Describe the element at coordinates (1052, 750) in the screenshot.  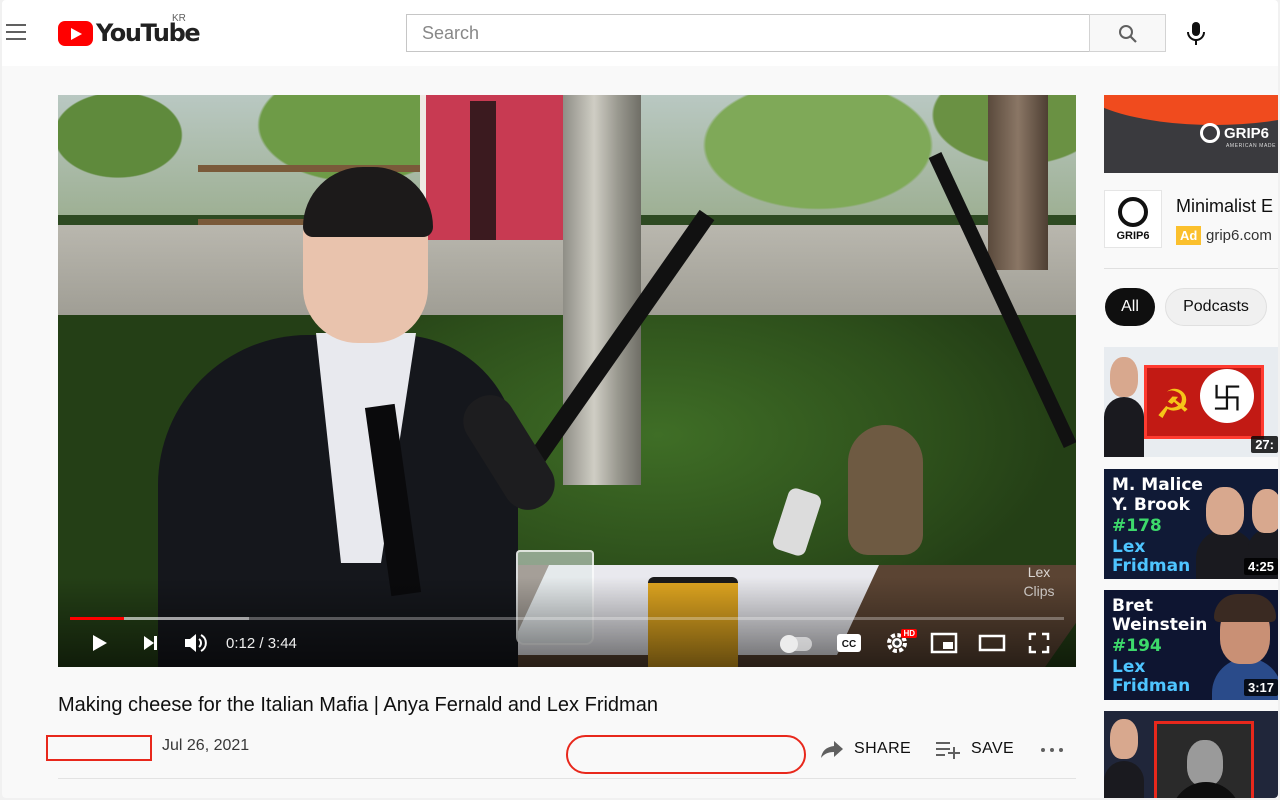
I see `more-options-icon` at that location.